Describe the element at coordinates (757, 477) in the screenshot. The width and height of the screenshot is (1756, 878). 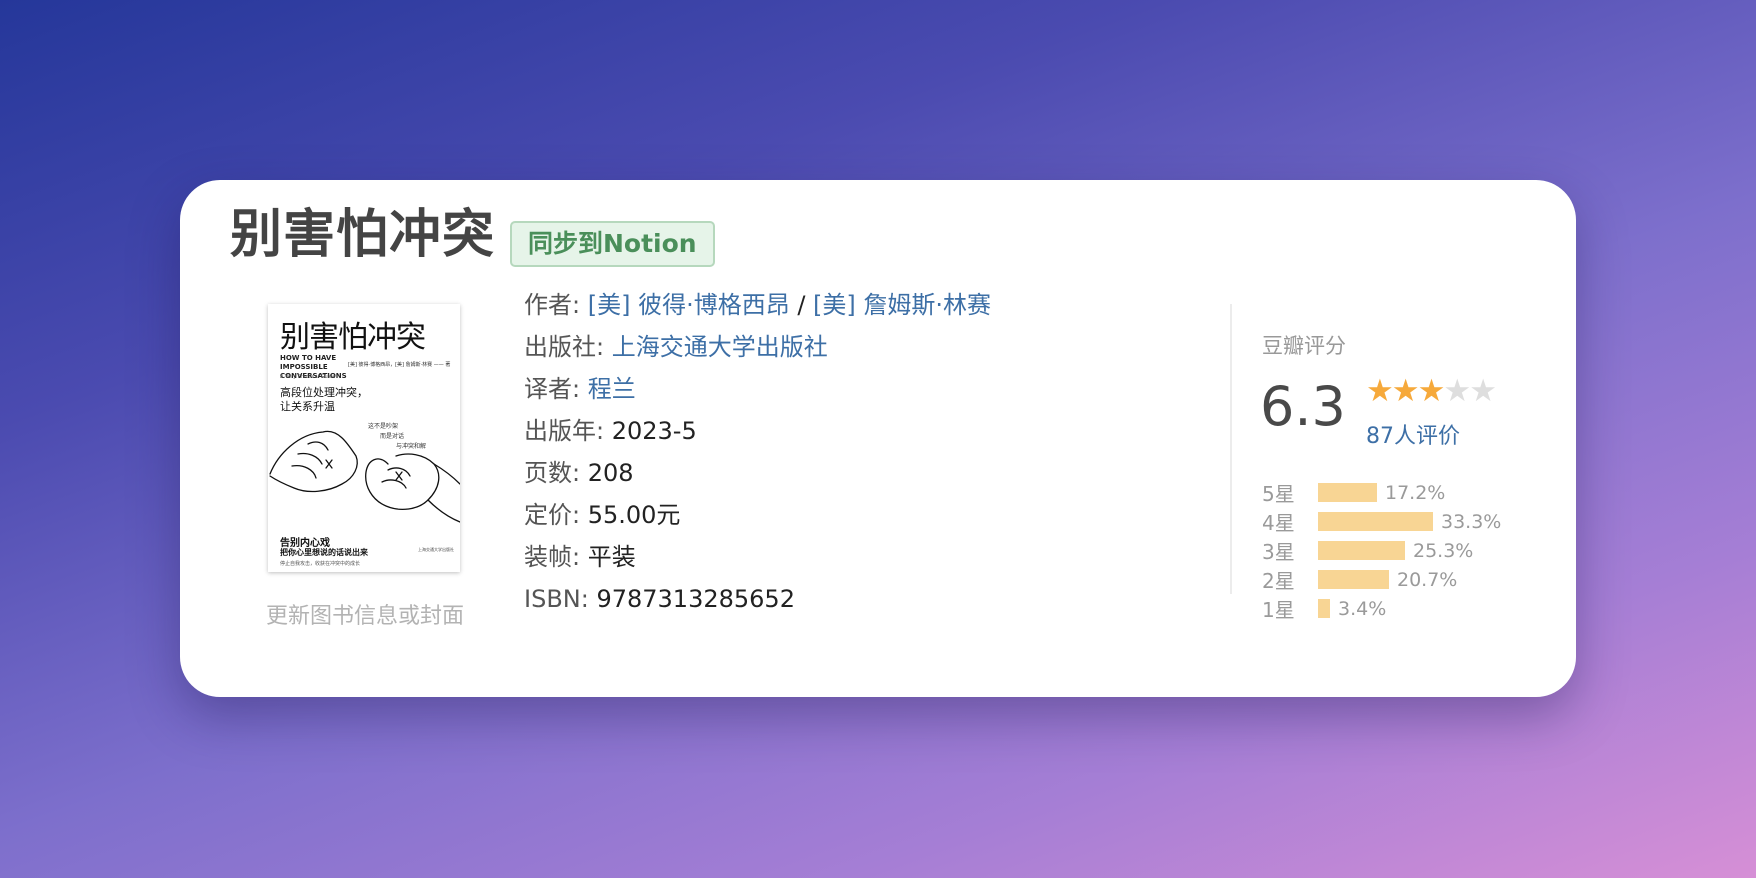
I see `info-row-pages: 页数: 208` at that location.